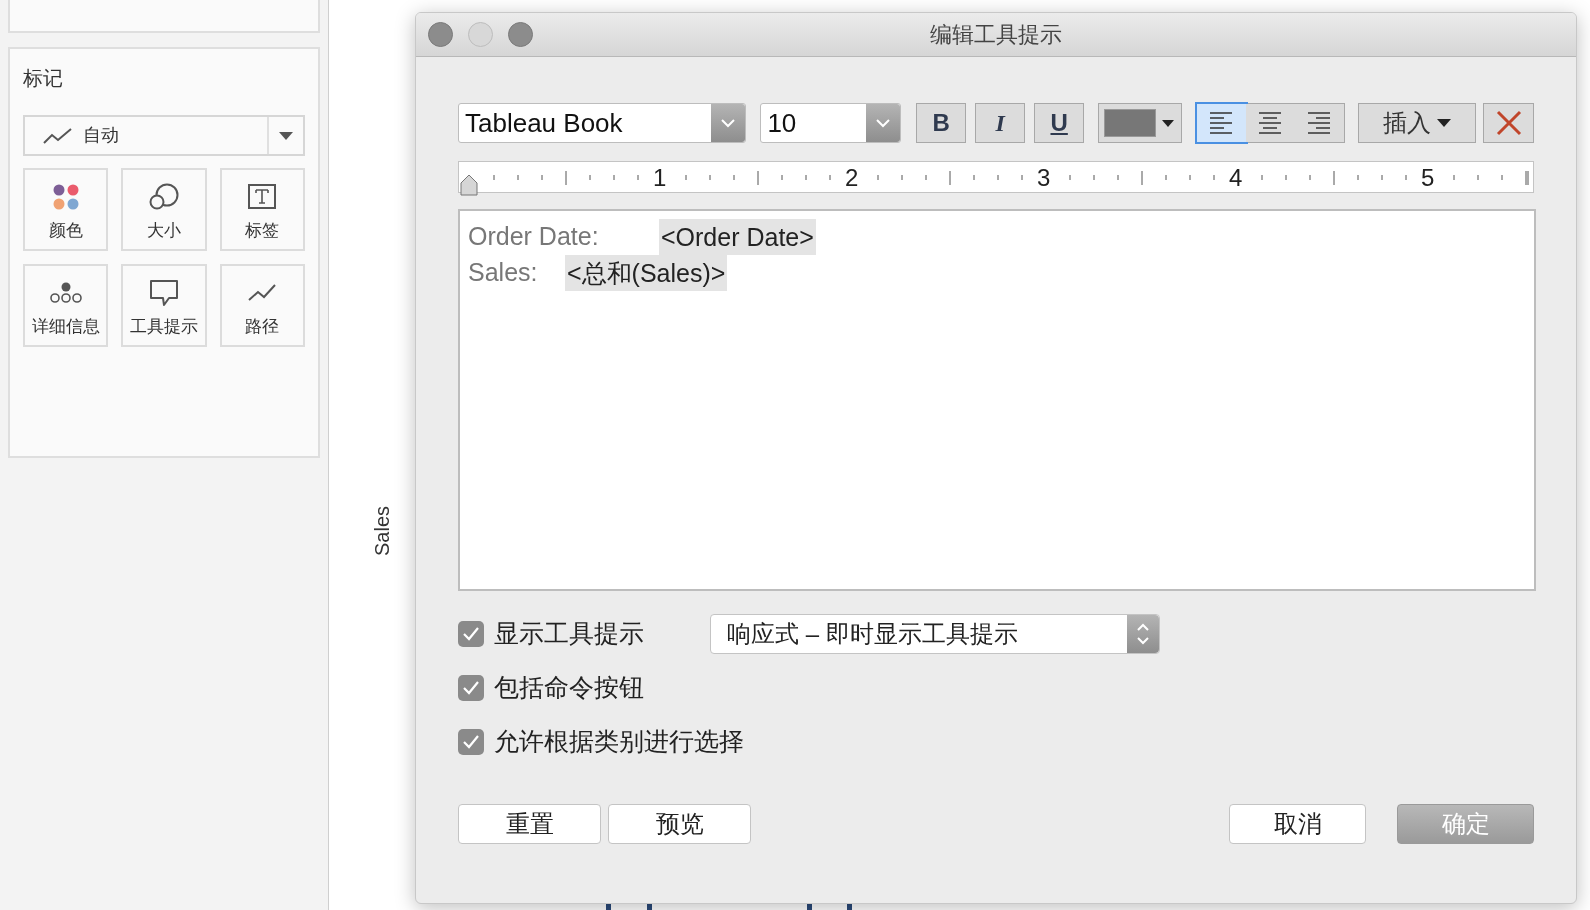  Describe the element at coordinates (262, 196) in the screenshot. I see `text-icon` at that location.